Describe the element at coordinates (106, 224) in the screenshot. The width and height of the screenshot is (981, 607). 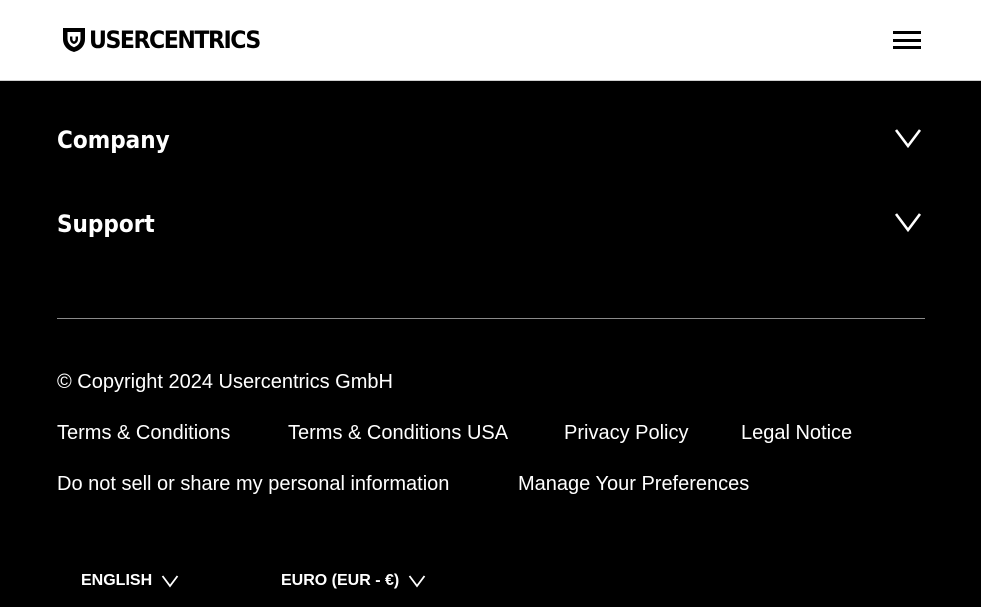
I see `accordion-support-label: Support` at that location.